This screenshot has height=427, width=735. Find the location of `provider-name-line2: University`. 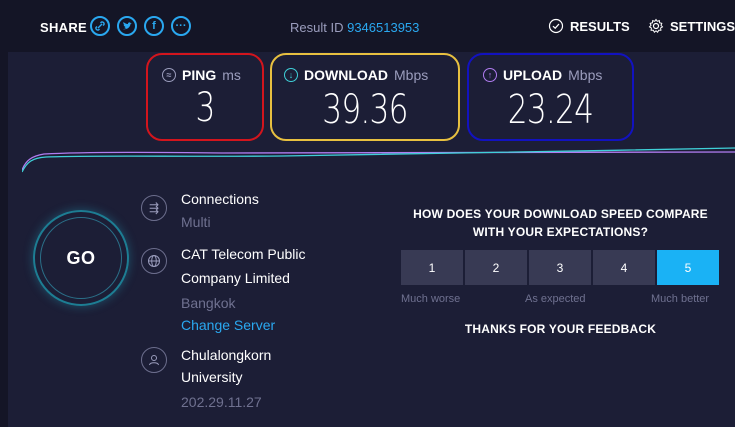

provider-name-line2: University is located at coordinates (212, 377).